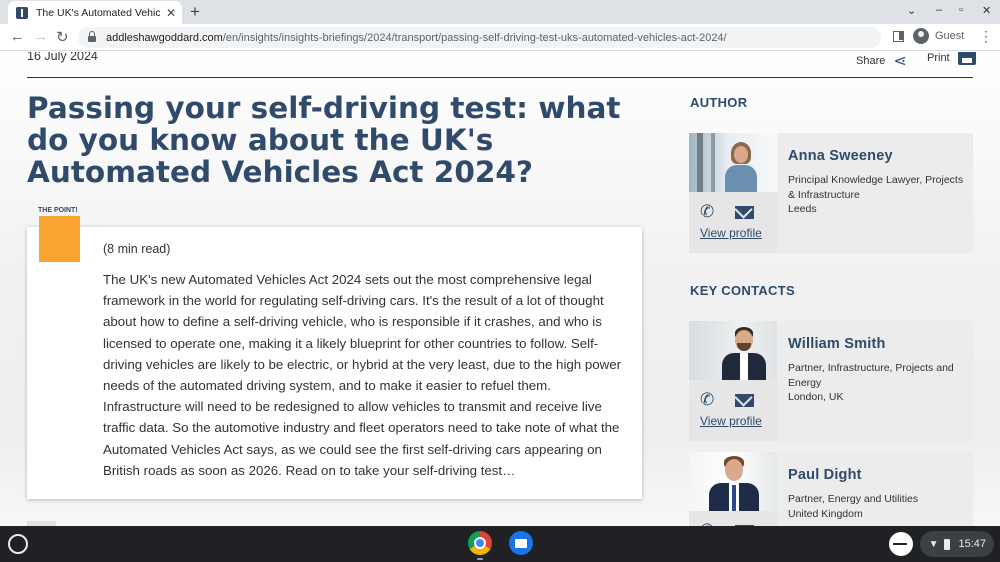  Describe the element at coordinates (816, 397) in the screenshot. I see `contact-location: London, UK` at that location.